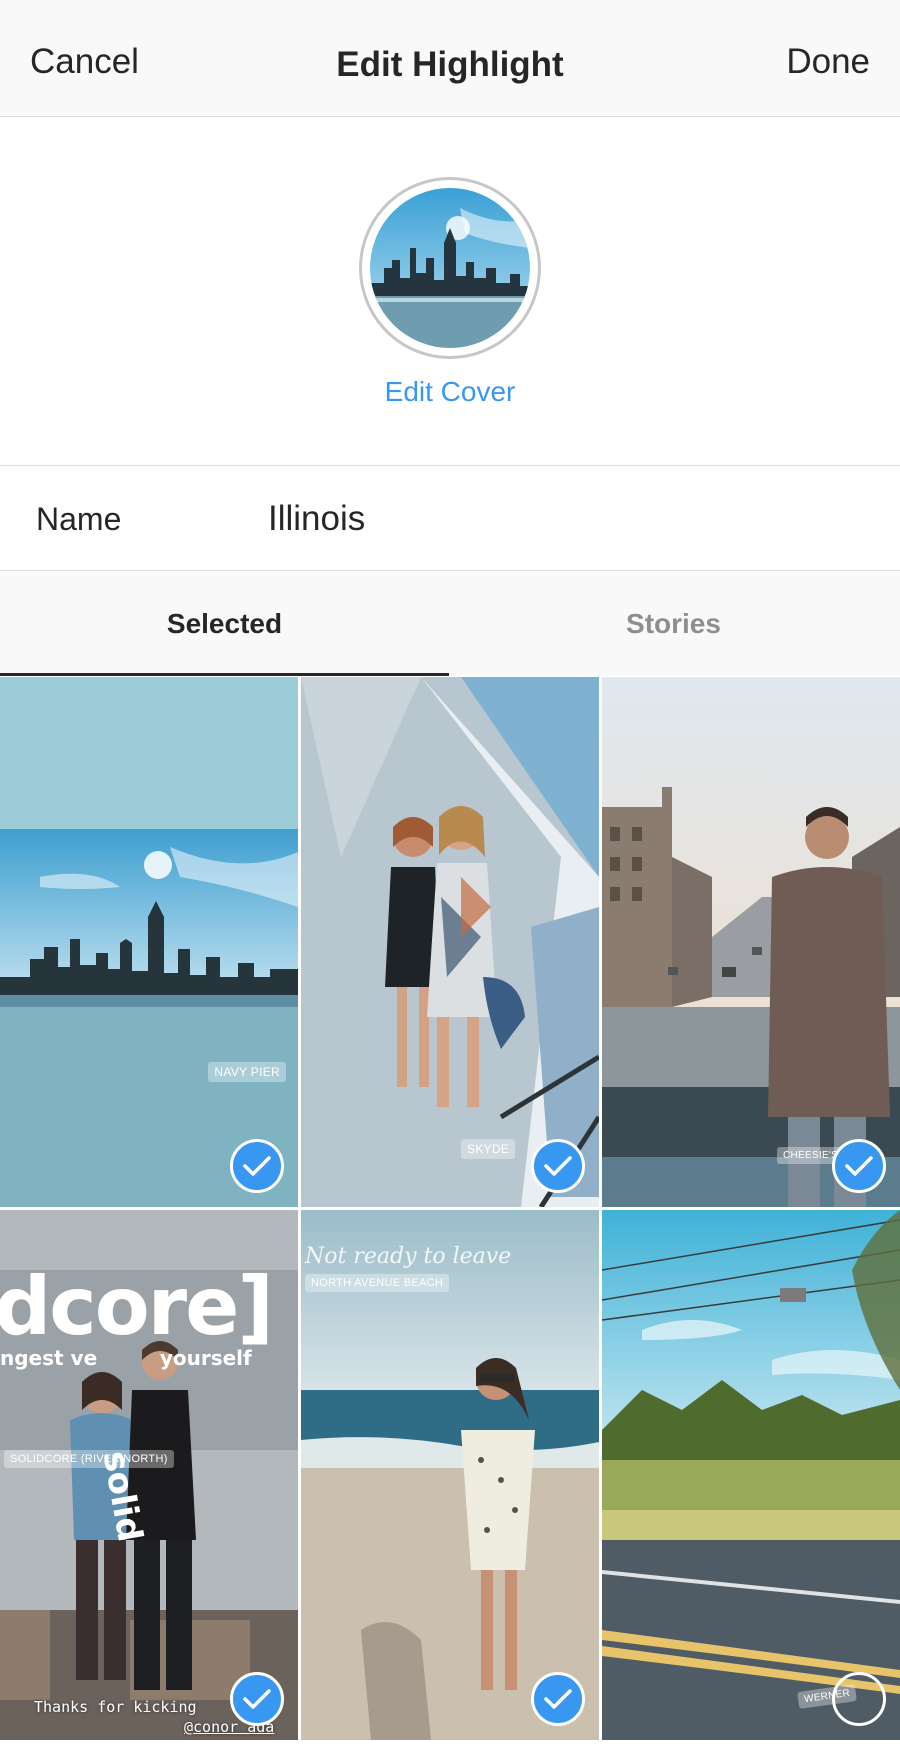  Describe the element at coordinates (224, 624) in the screenshot. I see `tab-selected: Selected` at that location.